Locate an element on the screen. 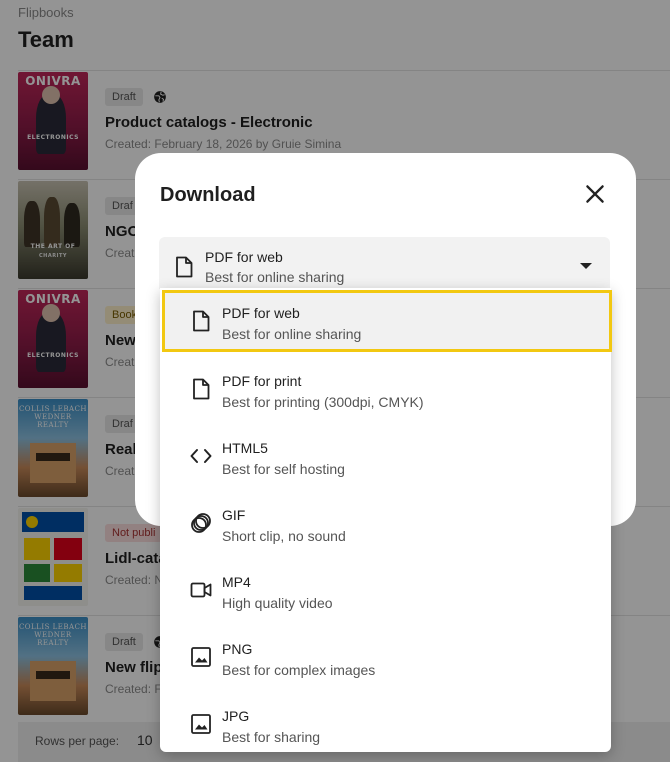  option-label: HTML5 is located at coordinates (245, 448).